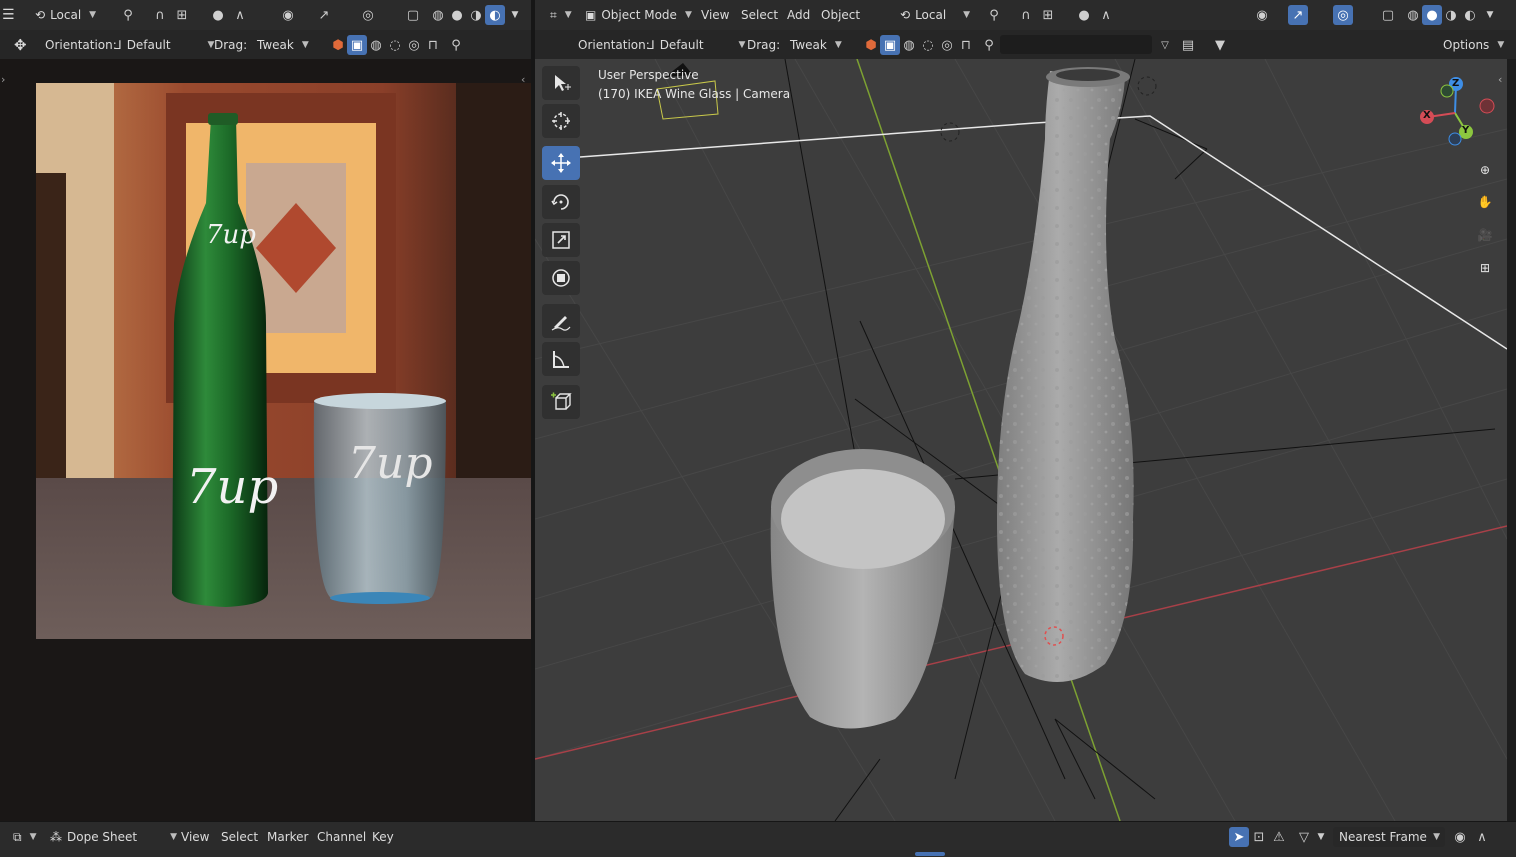 The width and height of the screenshot is (1516, 857). What do you see at coordinates (561, 15) in the screenshot?
I see `right-editor-type-dropdown: ⌗ ▼` at bounding box center [561, 15].